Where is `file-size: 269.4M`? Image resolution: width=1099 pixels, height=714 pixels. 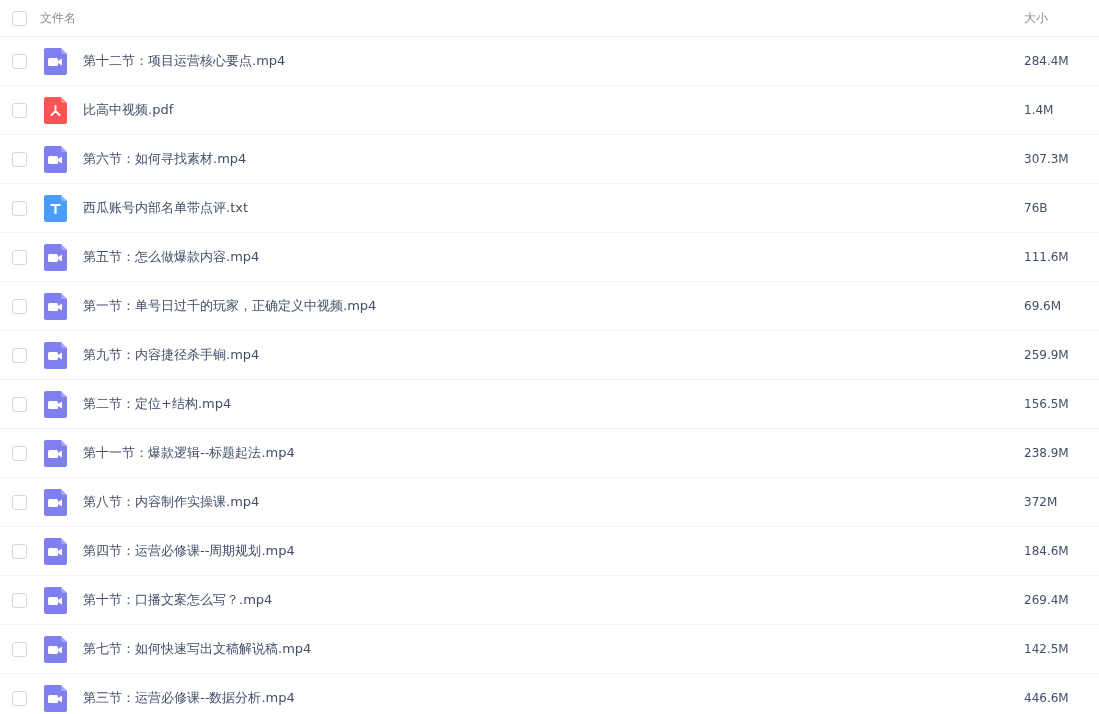 file-size: 269.4M is located at coordinates (1047, 600).